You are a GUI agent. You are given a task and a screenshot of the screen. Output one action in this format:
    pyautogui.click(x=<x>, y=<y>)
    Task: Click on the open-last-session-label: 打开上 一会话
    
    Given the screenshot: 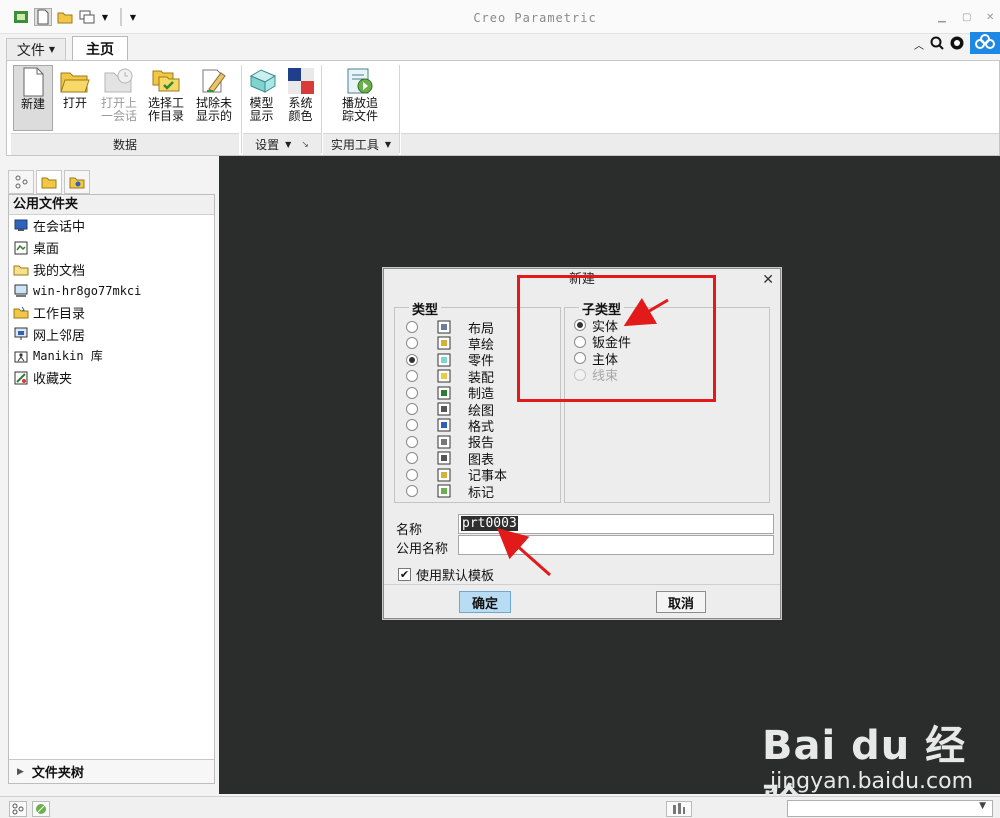 What is the action you would take?
    pyautogui.click(x=118, y=109)
    